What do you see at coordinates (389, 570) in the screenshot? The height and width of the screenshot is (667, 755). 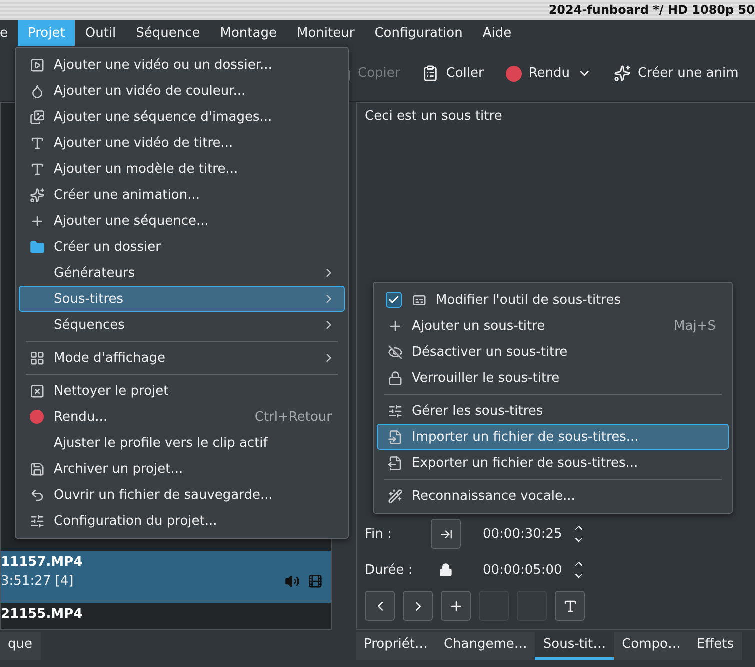 I see `field-label: Durée :` at bounding box center [389, 570].